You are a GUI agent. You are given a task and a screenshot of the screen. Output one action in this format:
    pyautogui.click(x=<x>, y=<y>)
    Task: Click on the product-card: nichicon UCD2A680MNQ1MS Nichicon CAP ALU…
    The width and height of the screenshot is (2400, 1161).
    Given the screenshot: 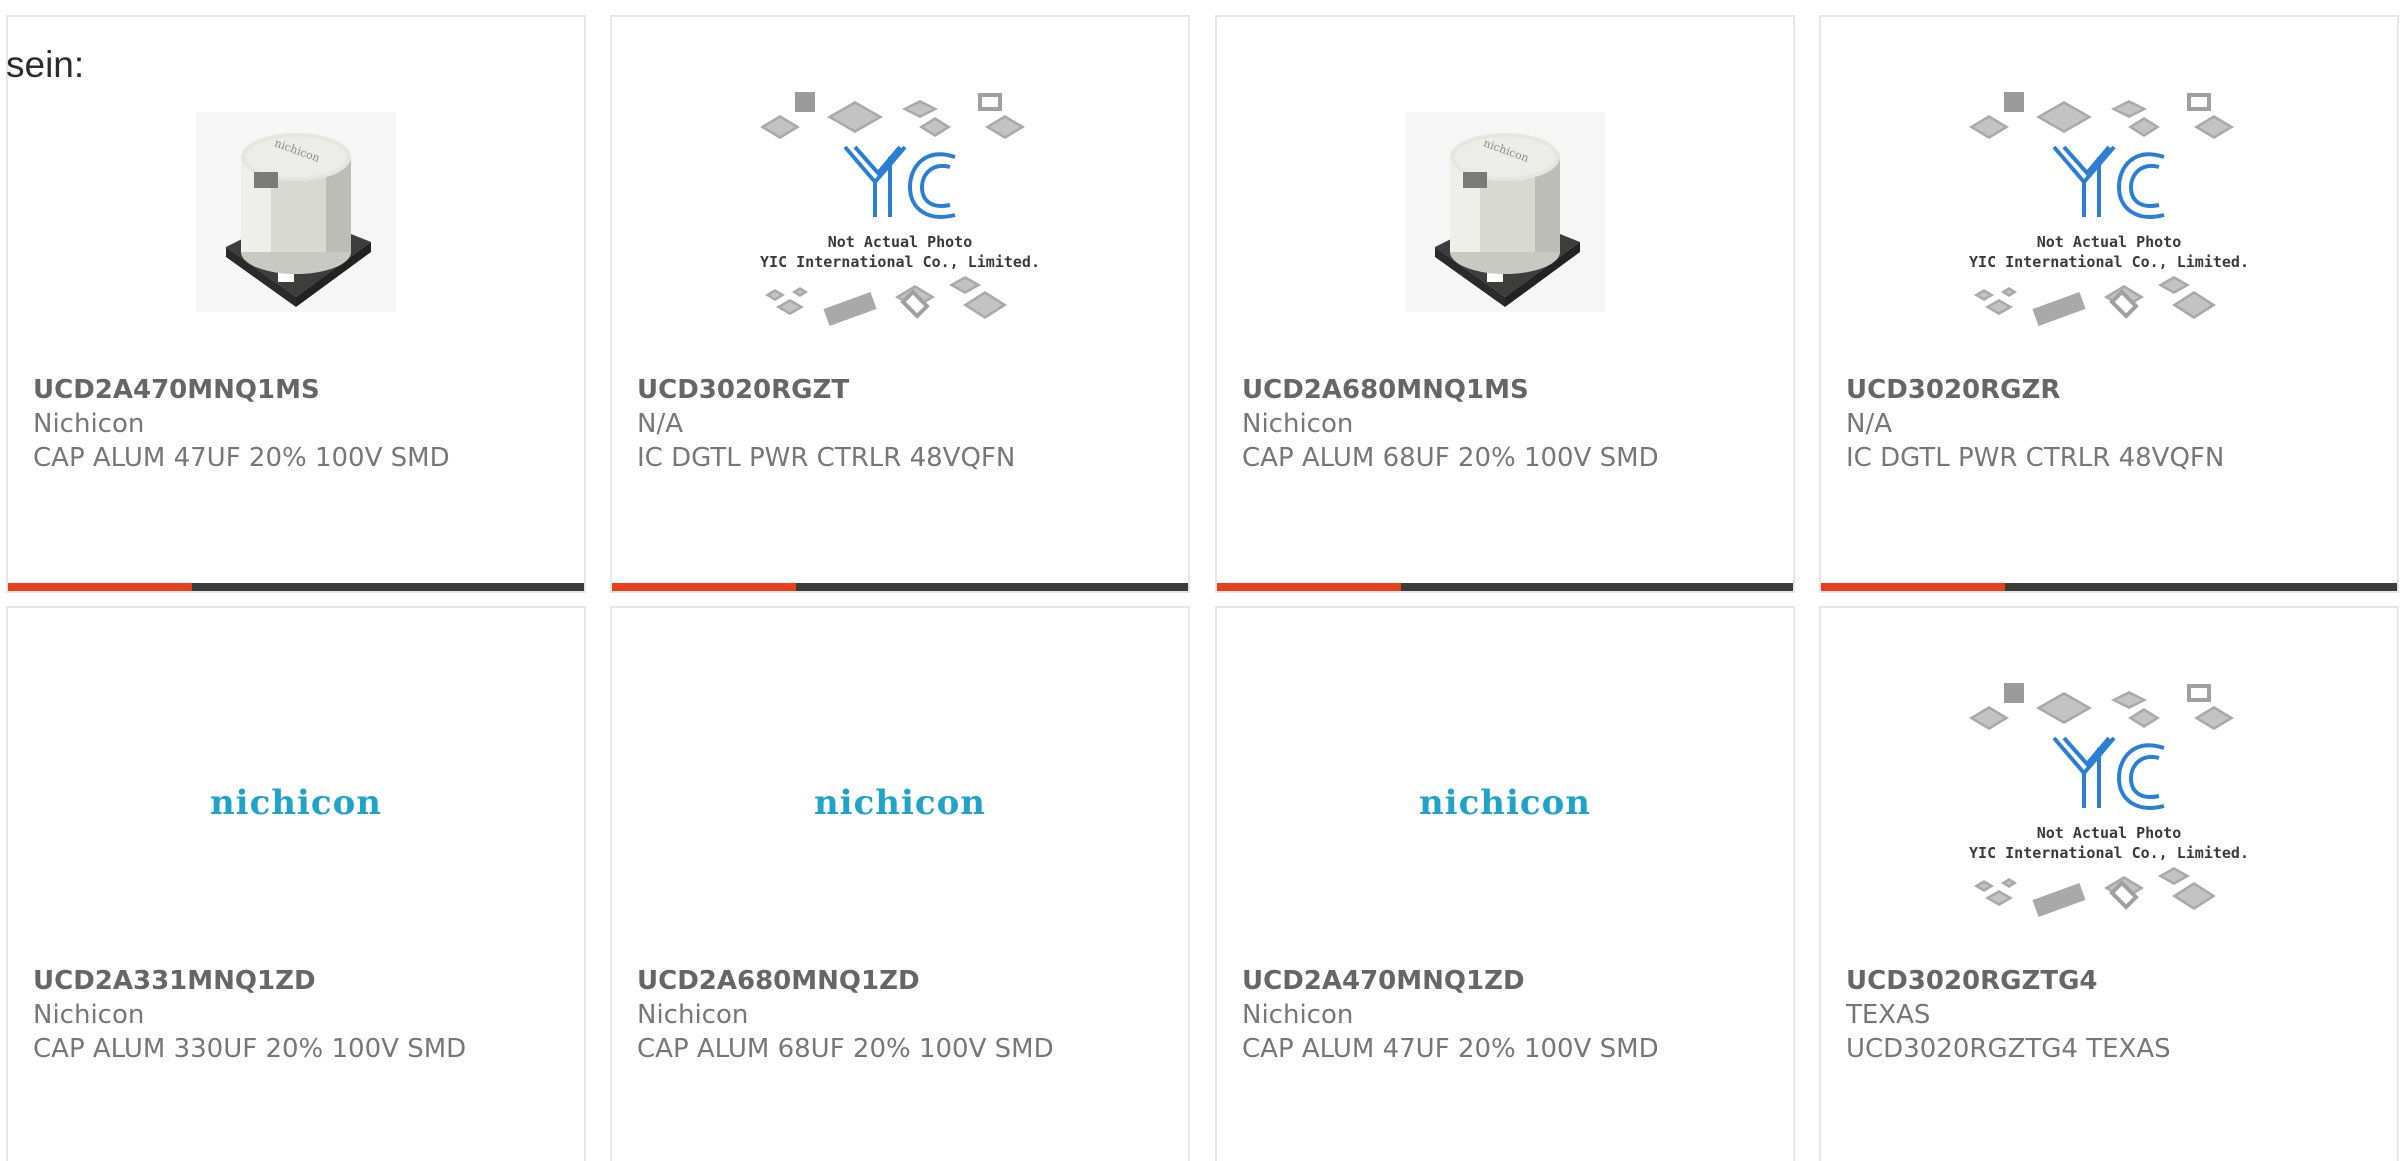 What is the action you would take?
    pyautogui.click(x=1505, y=304)
    